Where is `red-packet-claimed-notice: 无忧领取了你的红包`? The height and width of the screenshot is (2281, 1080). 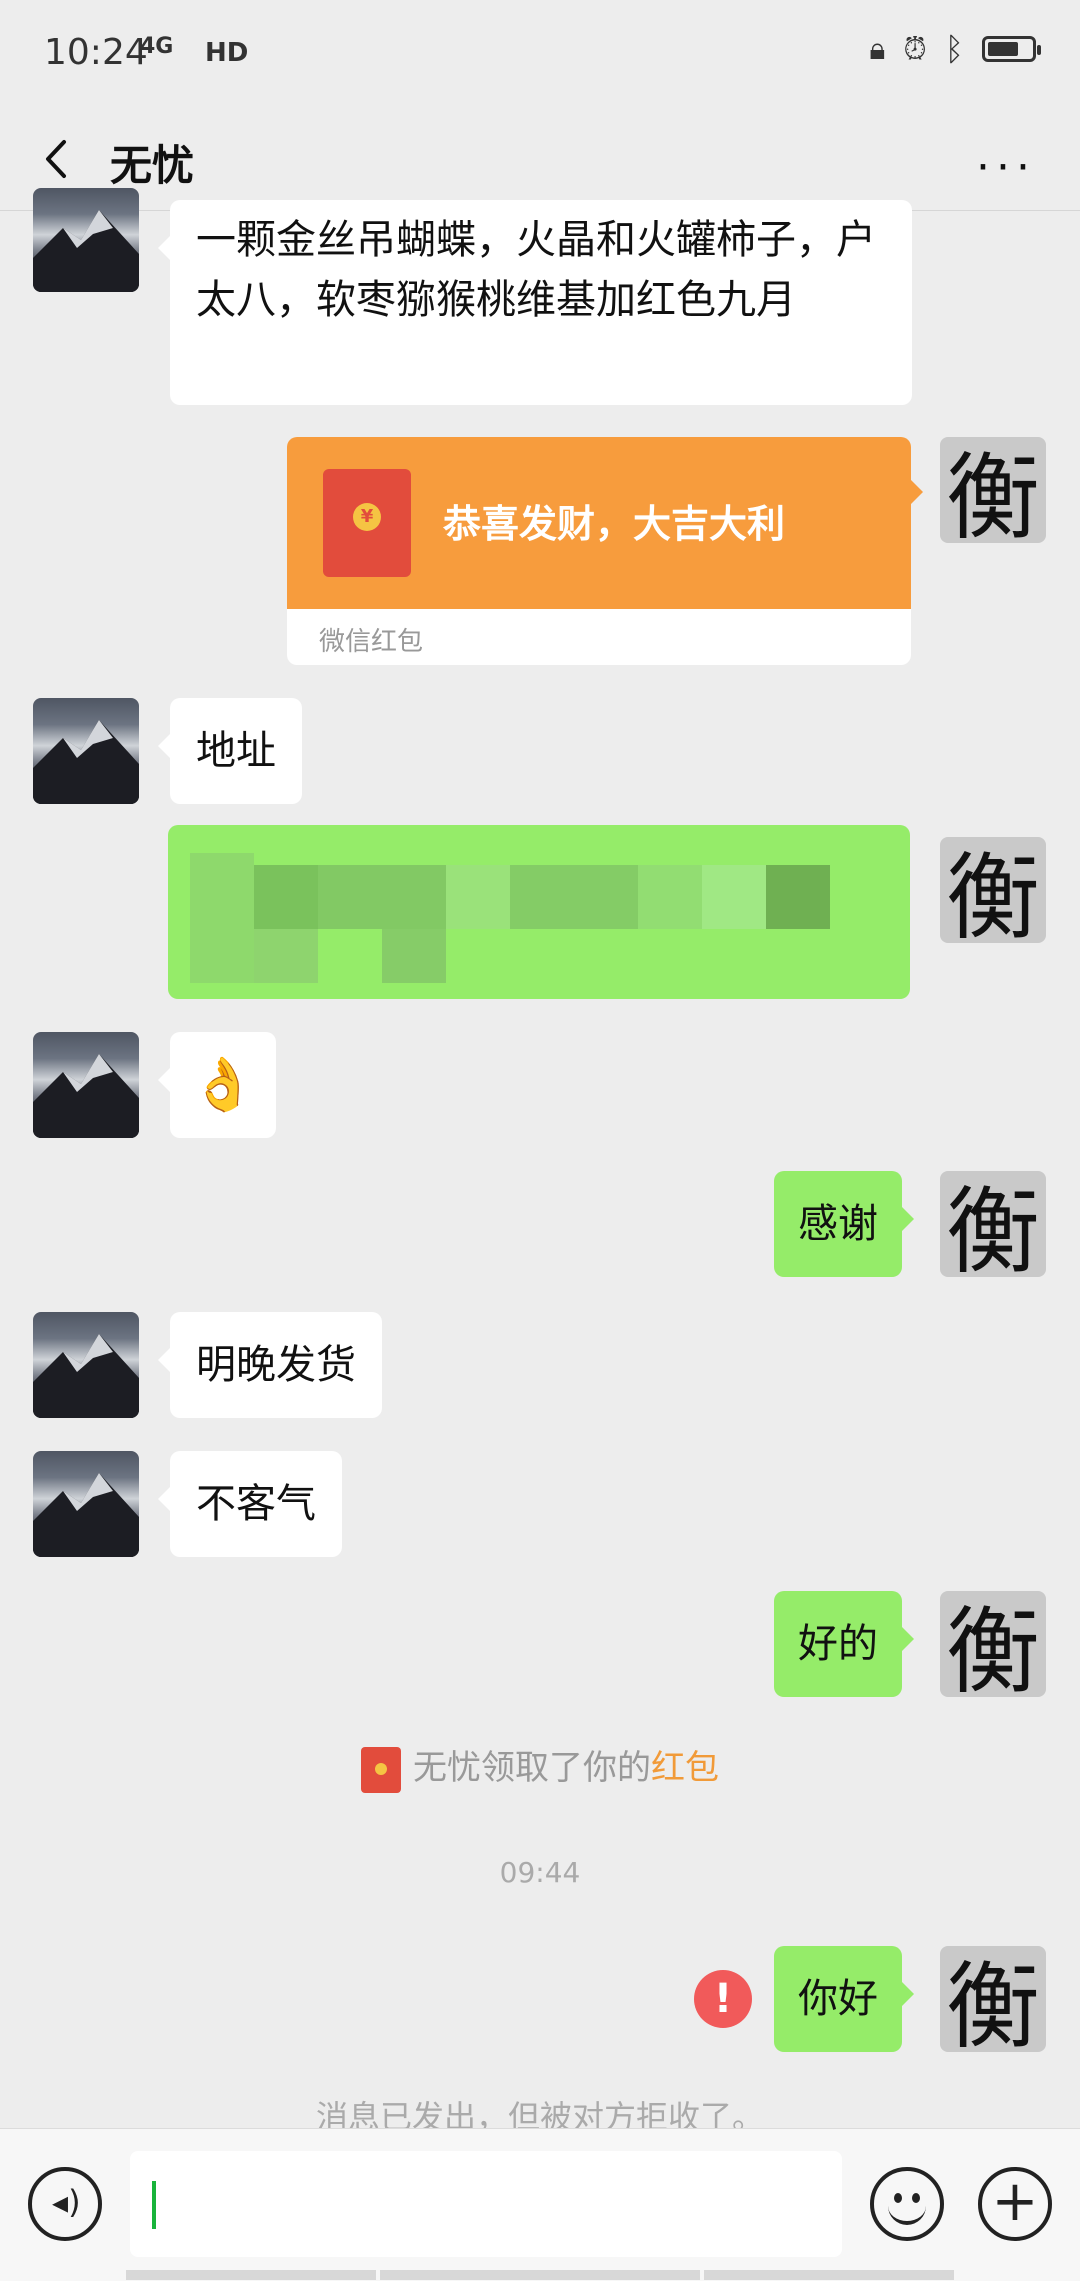 red-packet-claimed-notice: 无忧领取了你的红包 is located at coordinates (540, 1766).